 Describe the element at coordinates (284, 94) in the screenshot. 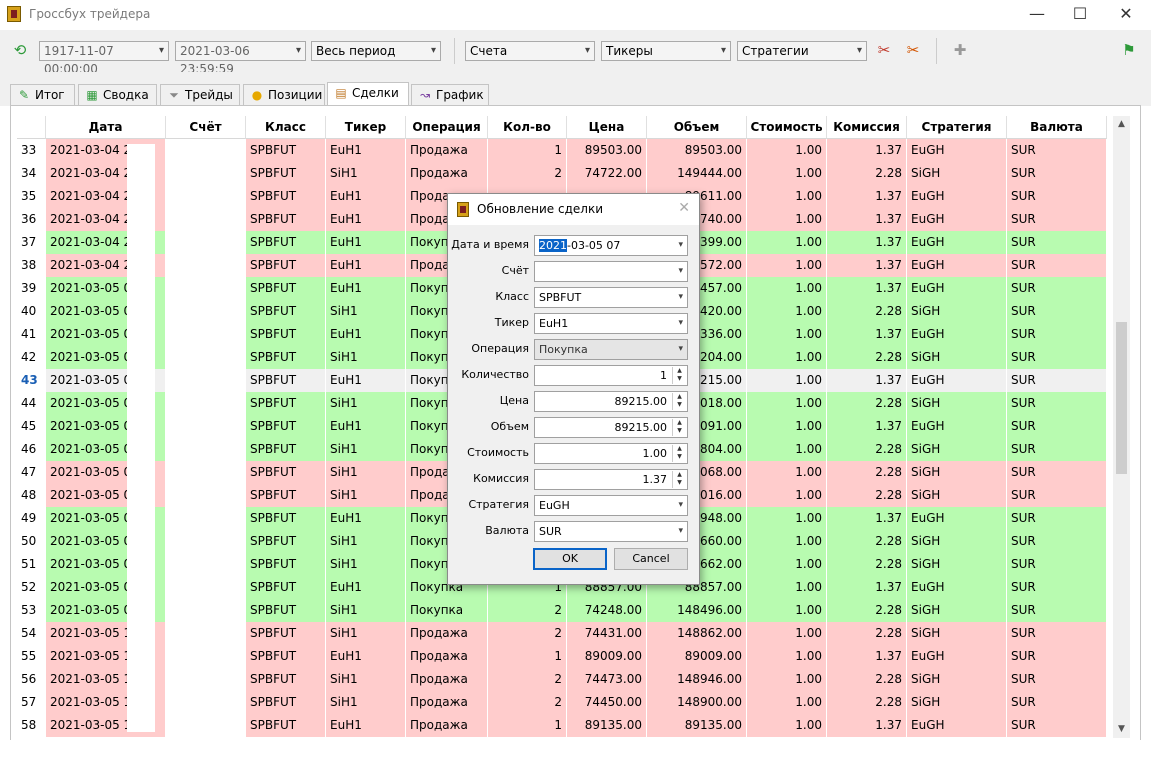

I see `tab-positions: ● Позиции` at that location.